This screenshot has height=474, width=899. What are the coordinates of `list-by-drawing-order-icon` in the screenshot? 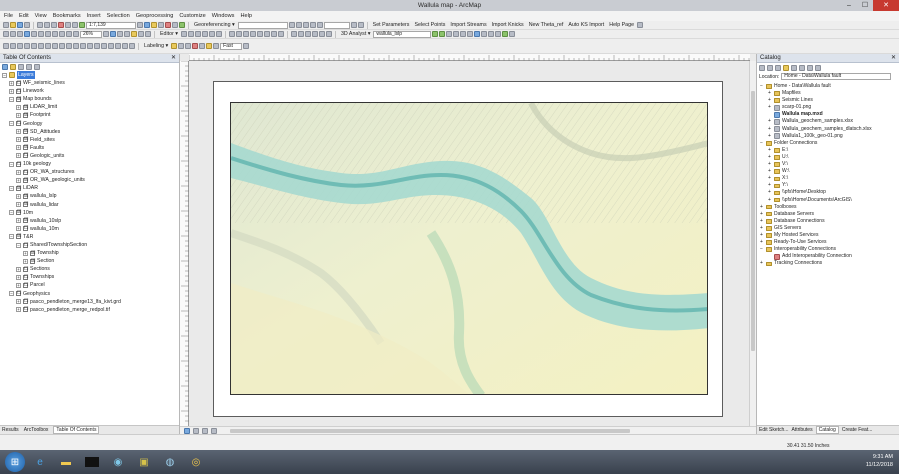 It's located at (5, 67).